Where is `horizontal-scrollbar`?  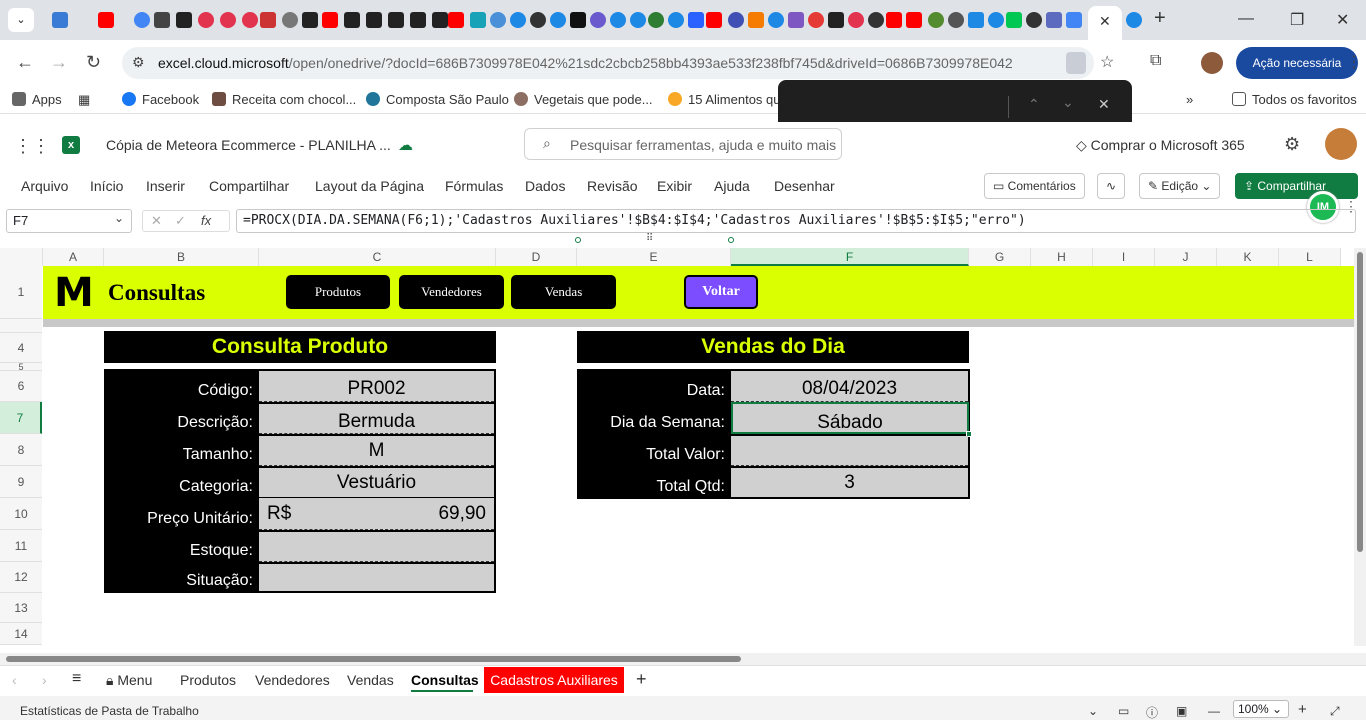
horizontal-scrollbar is located at coordinates (683, 659).